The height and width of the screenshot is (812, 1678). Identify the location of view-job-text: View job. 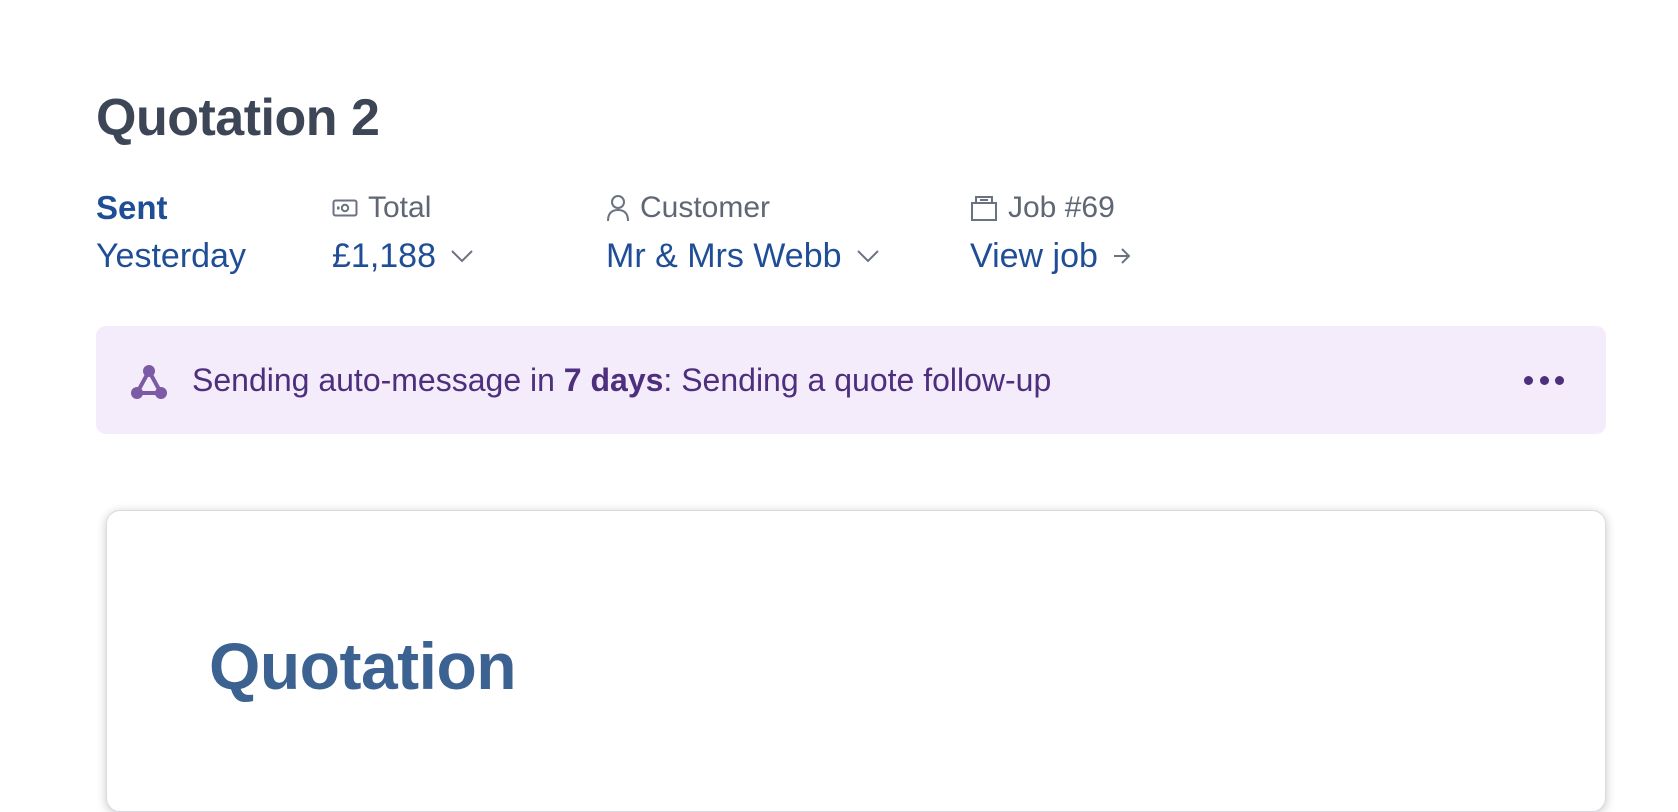
(1034, 255).